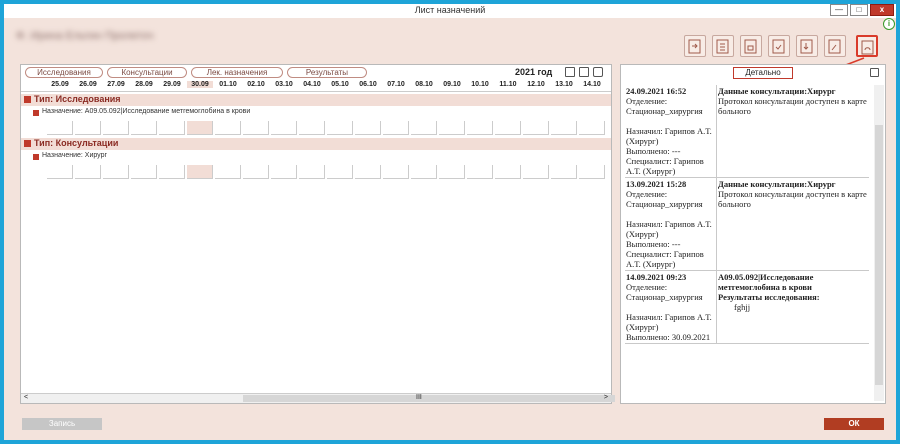  I want to click on date-column: 01.10, so click(228, 84).